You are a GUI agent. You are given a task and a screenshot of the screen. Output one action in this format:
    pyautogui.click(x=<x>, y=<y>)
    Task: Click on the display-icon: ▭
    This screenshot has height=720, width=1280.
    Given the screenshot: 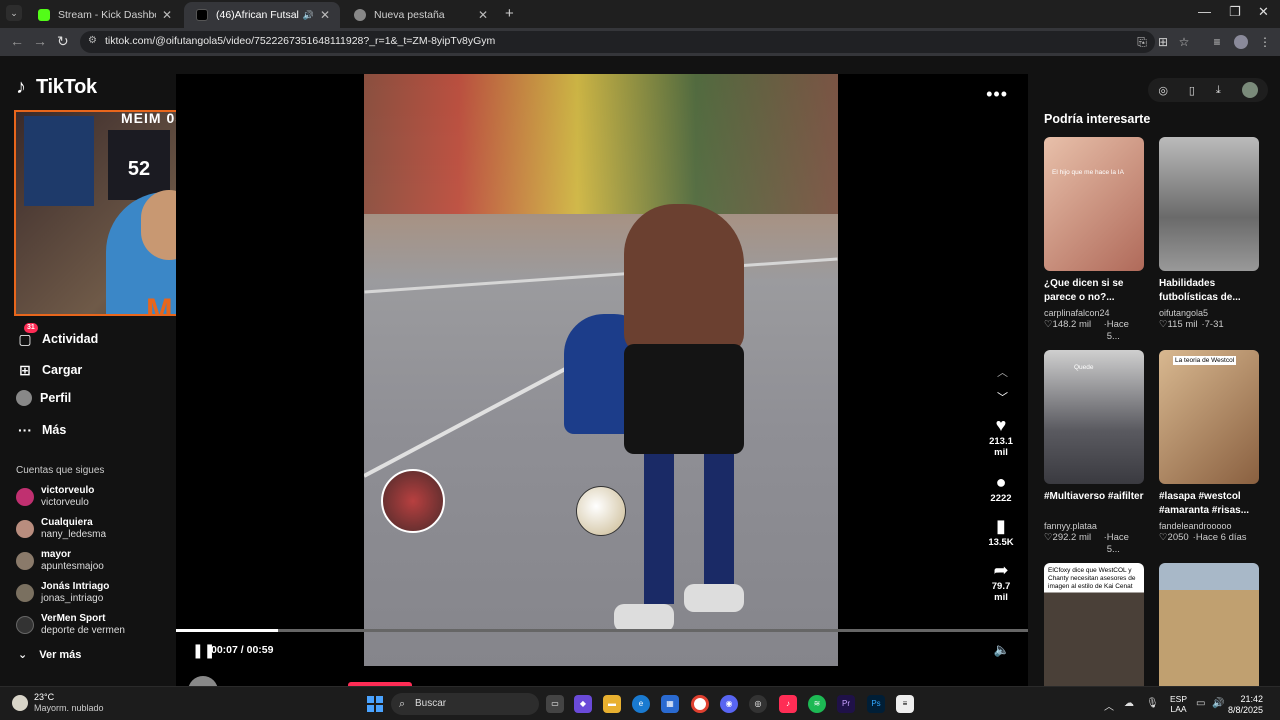 What is the action you would take?
    pyautogui.click(x=1200, y=703)
    